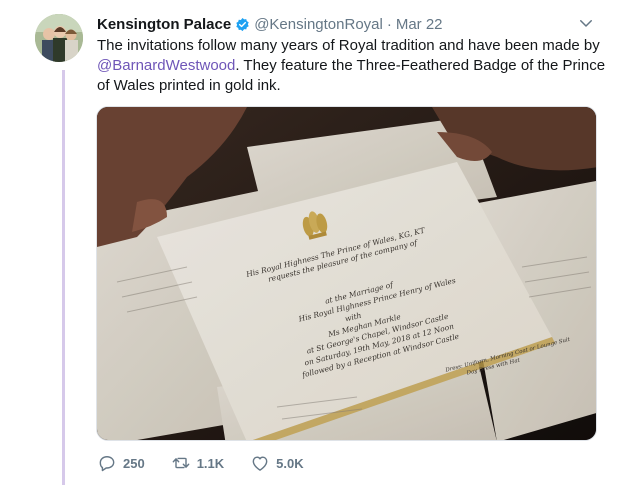  I want to click on verified-badge-icon, so click(242, 24).